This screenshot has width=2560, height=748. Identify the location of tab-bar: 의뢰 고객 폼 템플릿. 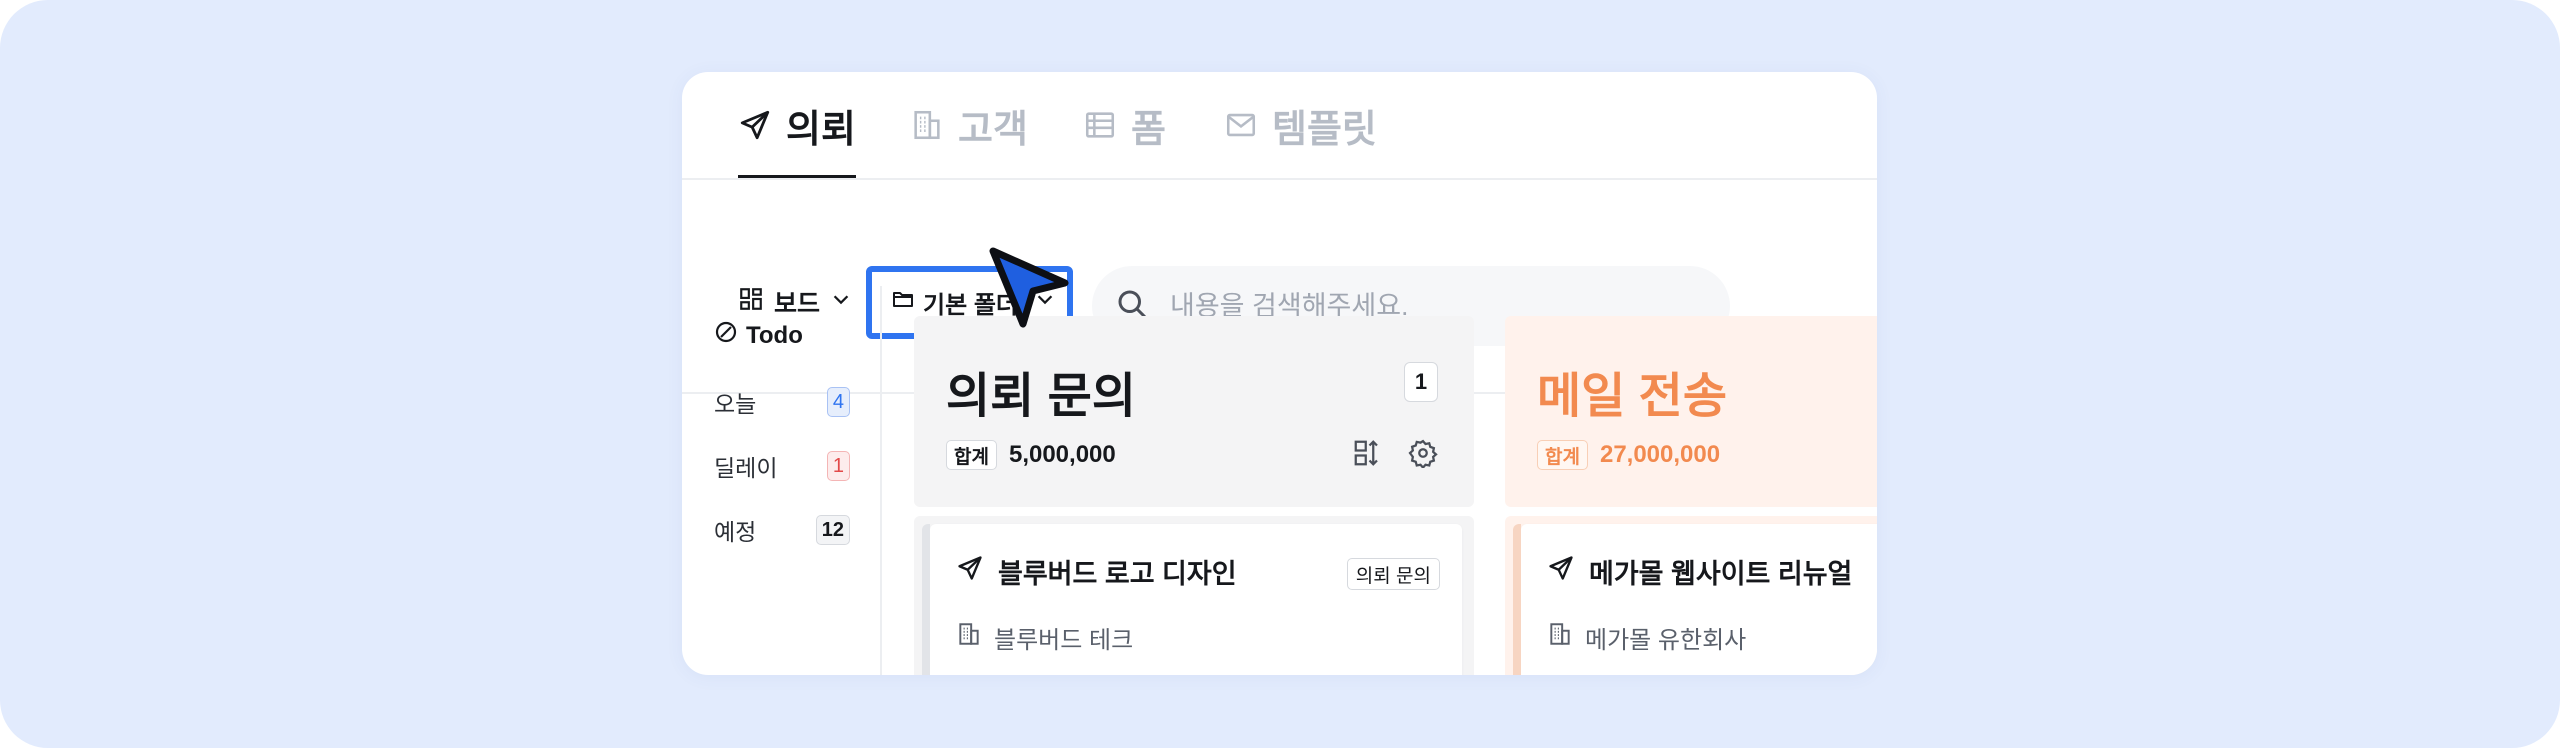
(1279, 126).